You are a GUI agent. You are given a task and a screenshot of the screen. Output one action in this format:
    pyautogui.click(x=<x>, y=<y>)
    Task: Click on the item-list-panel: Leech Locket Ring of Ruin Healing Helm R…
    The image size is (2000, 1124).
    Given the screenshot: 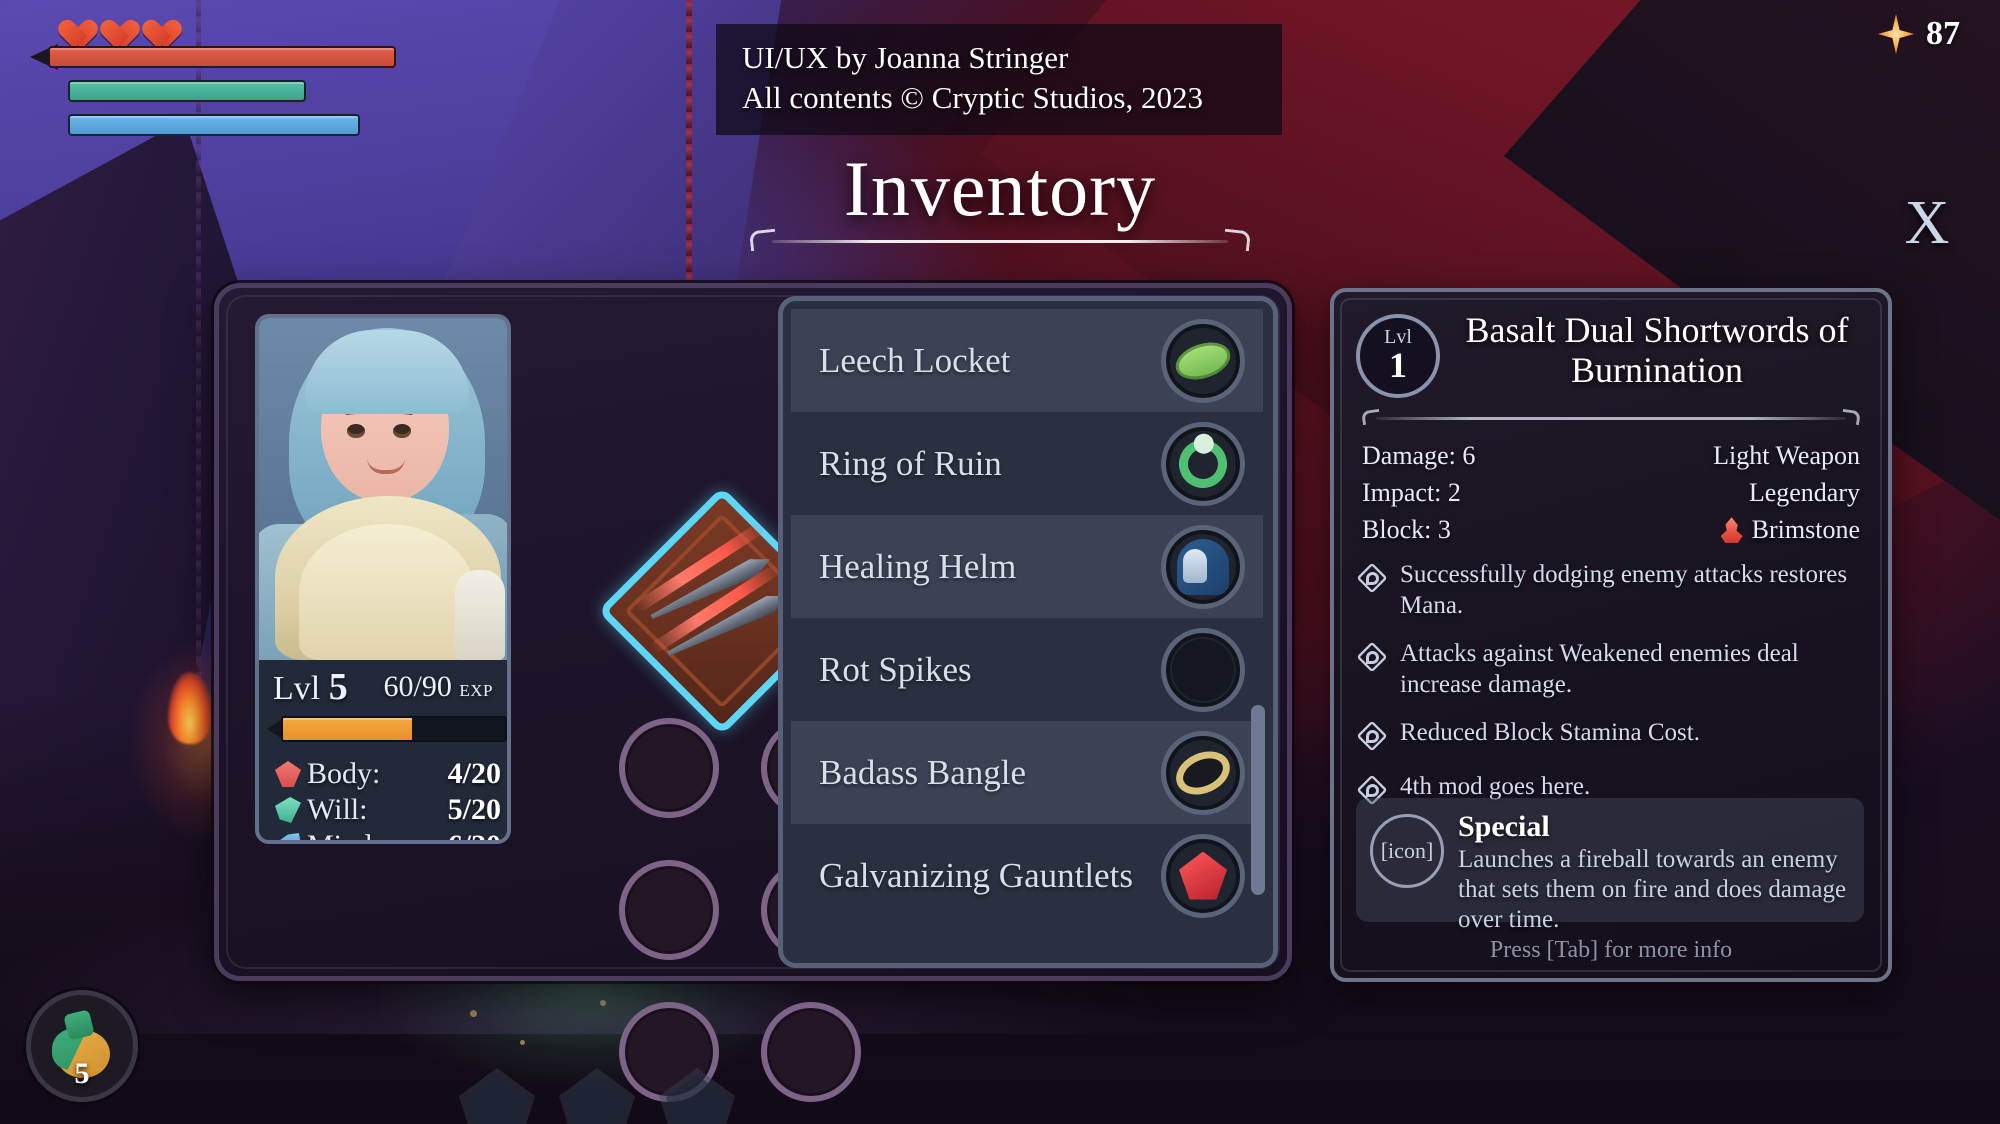 What is the action you would take?
    pyautogui.click(x=1028, y=632)
    